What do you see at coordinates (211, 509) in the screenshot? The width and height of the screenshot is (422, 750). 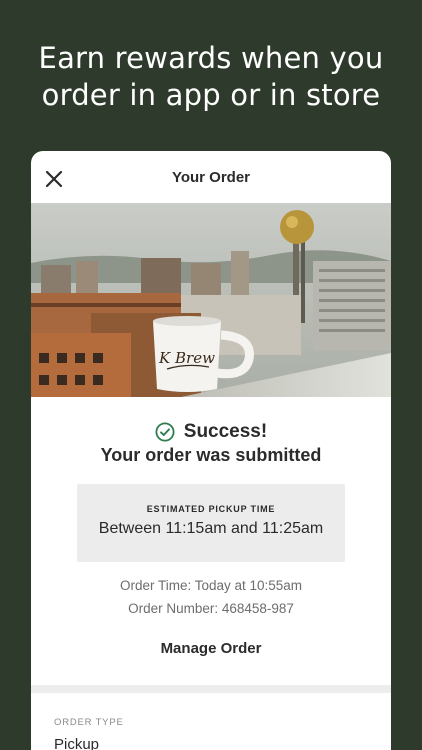 I see `pickup-label: ESTIMATED PICKUP TIME` at bounding box center [211, 509].